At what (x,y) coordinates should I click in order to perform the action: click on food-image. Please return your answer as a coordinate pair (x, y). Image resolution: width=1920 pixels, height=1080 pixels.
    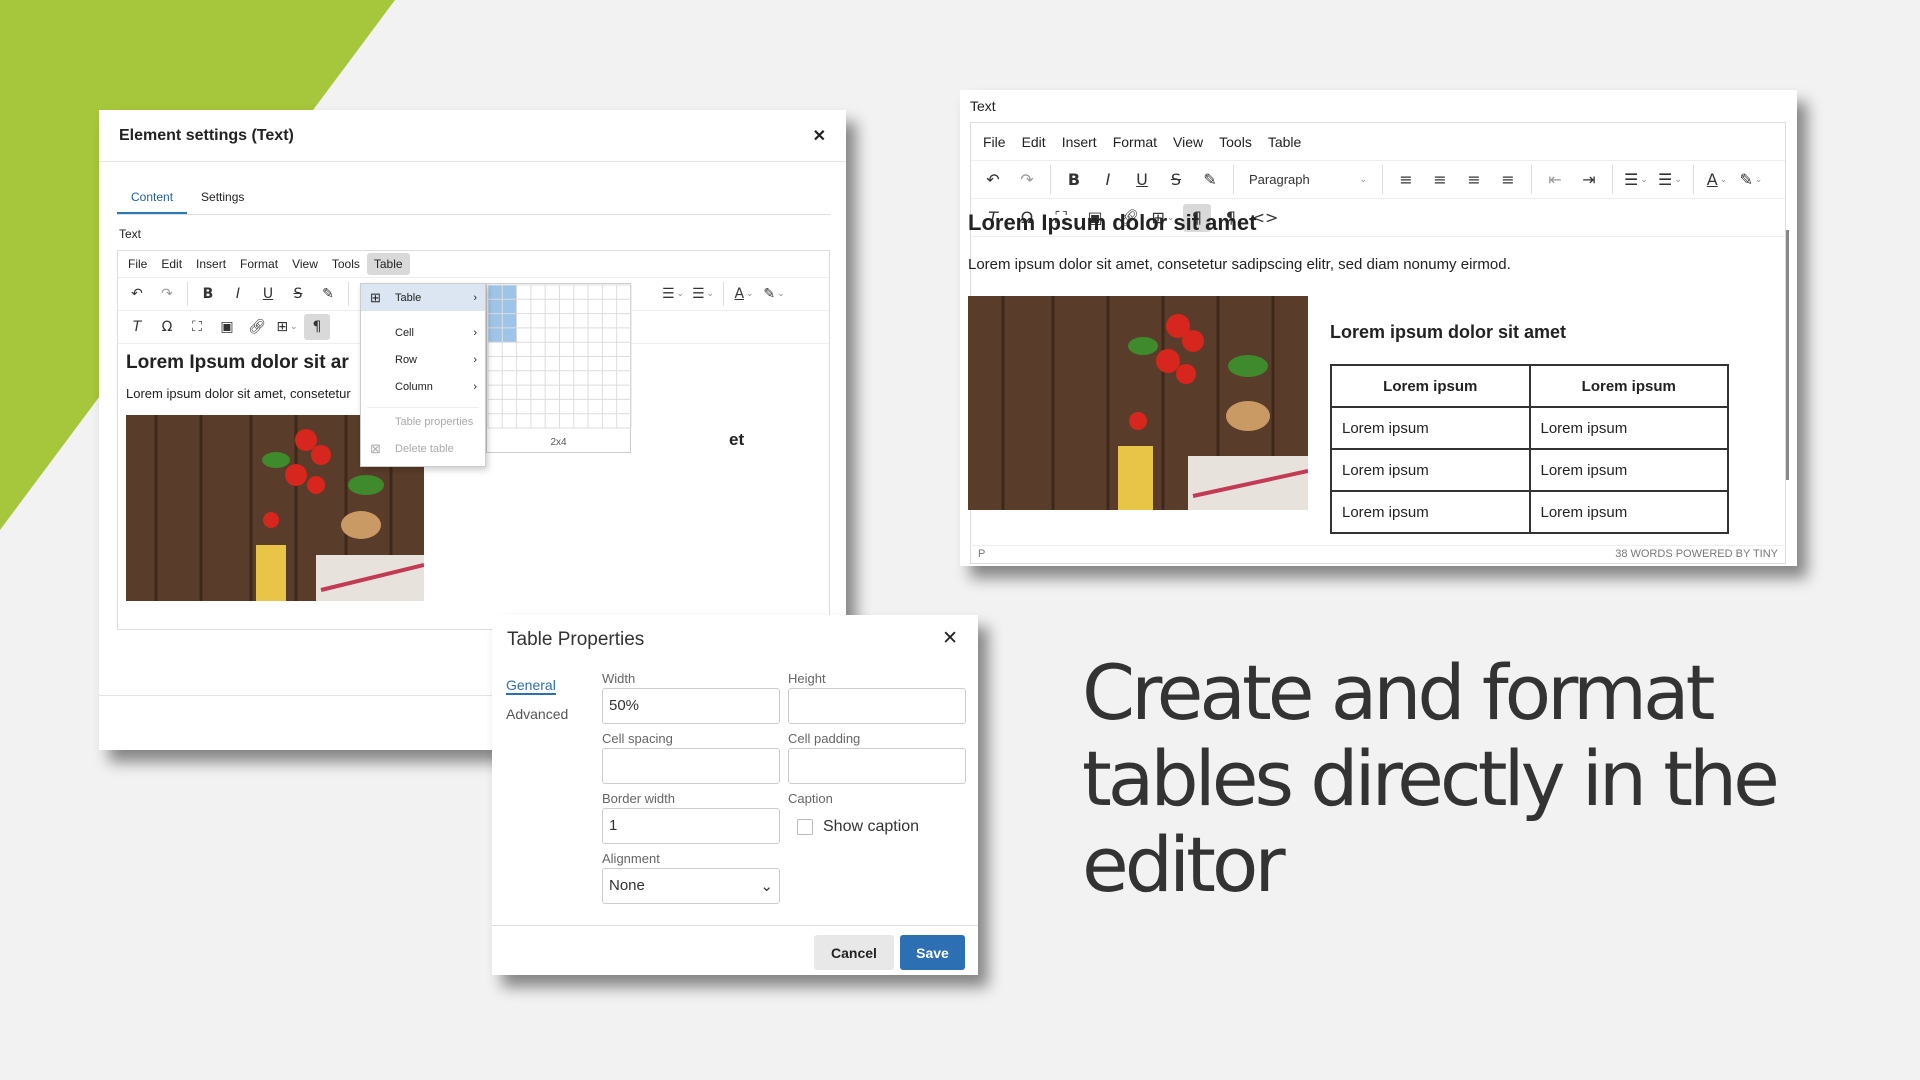
    Looking at the image, I should click on (1138, 403).